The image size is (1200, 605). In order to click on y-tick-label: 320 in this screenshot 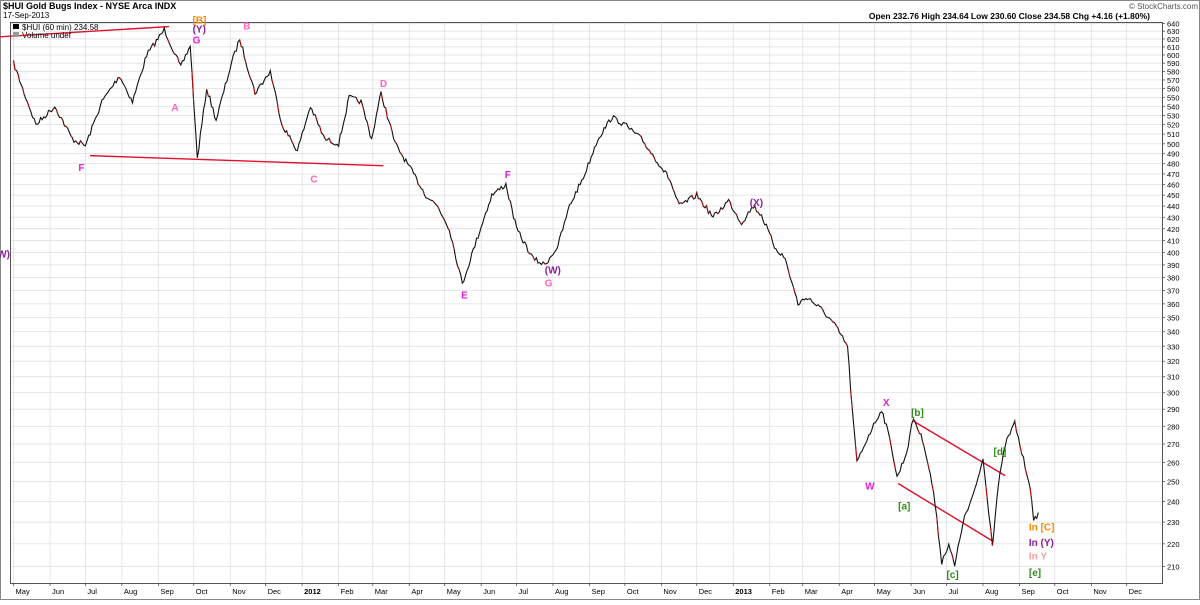, I will do `click(1173, 361)`.